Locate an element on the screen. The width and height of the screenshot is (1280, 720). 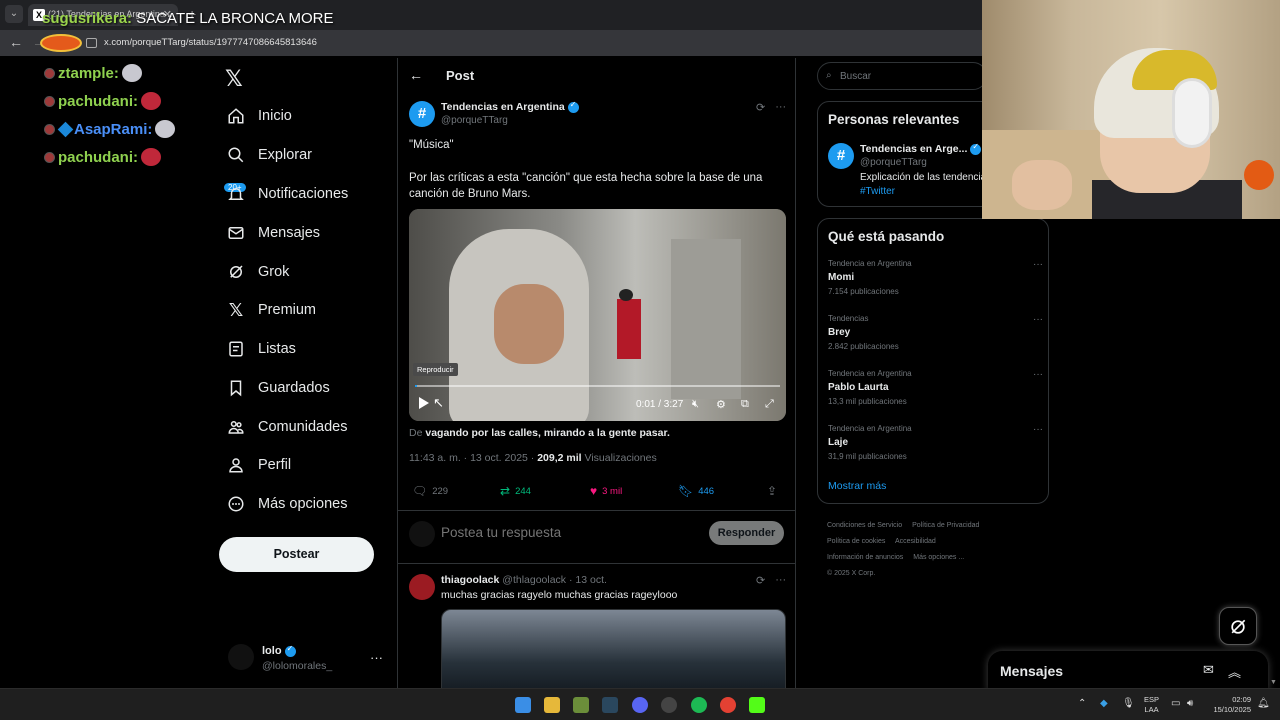
expand-icon: ︽ is located at coordinates (1234, 671).